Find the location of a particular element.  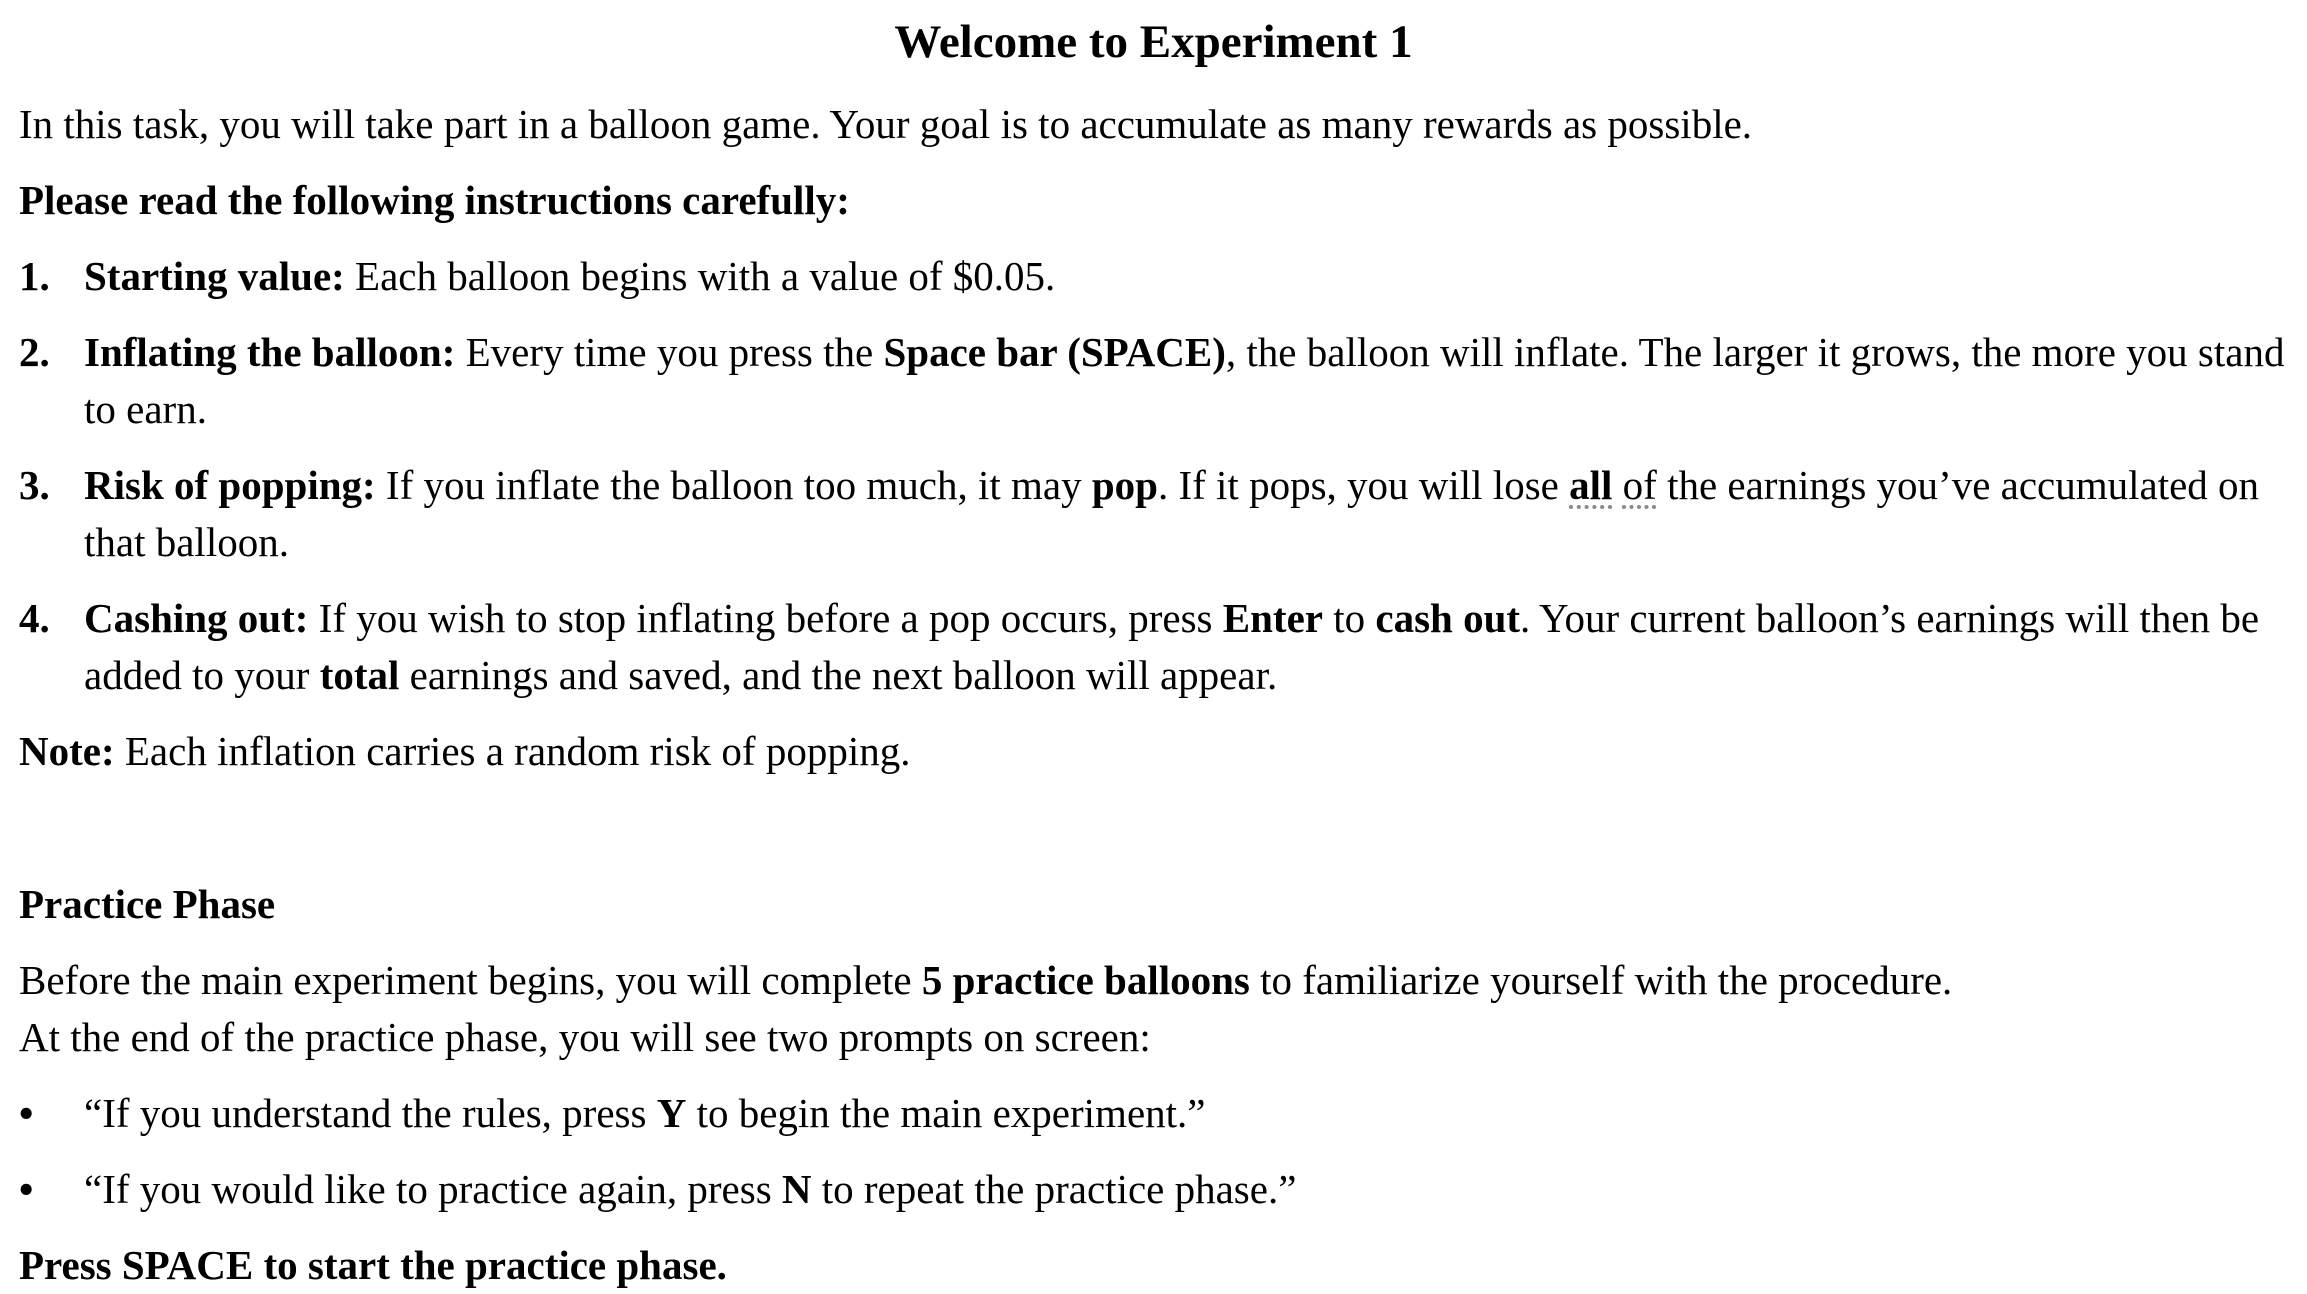

cash-out-emphasis: cash out is located at coordinates (1448, 618).